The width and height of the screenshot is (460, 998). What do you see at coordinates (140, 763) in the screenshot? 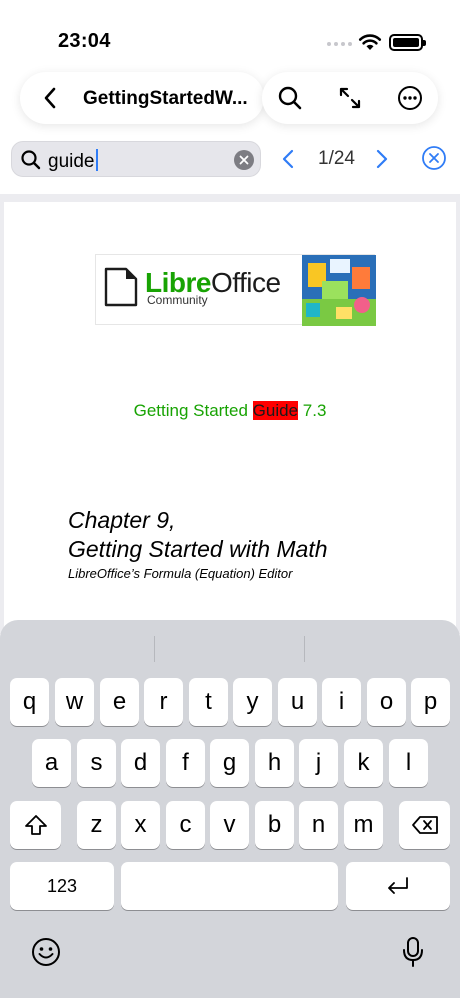
I see `key-d: d` at bounding box center [140, 763].